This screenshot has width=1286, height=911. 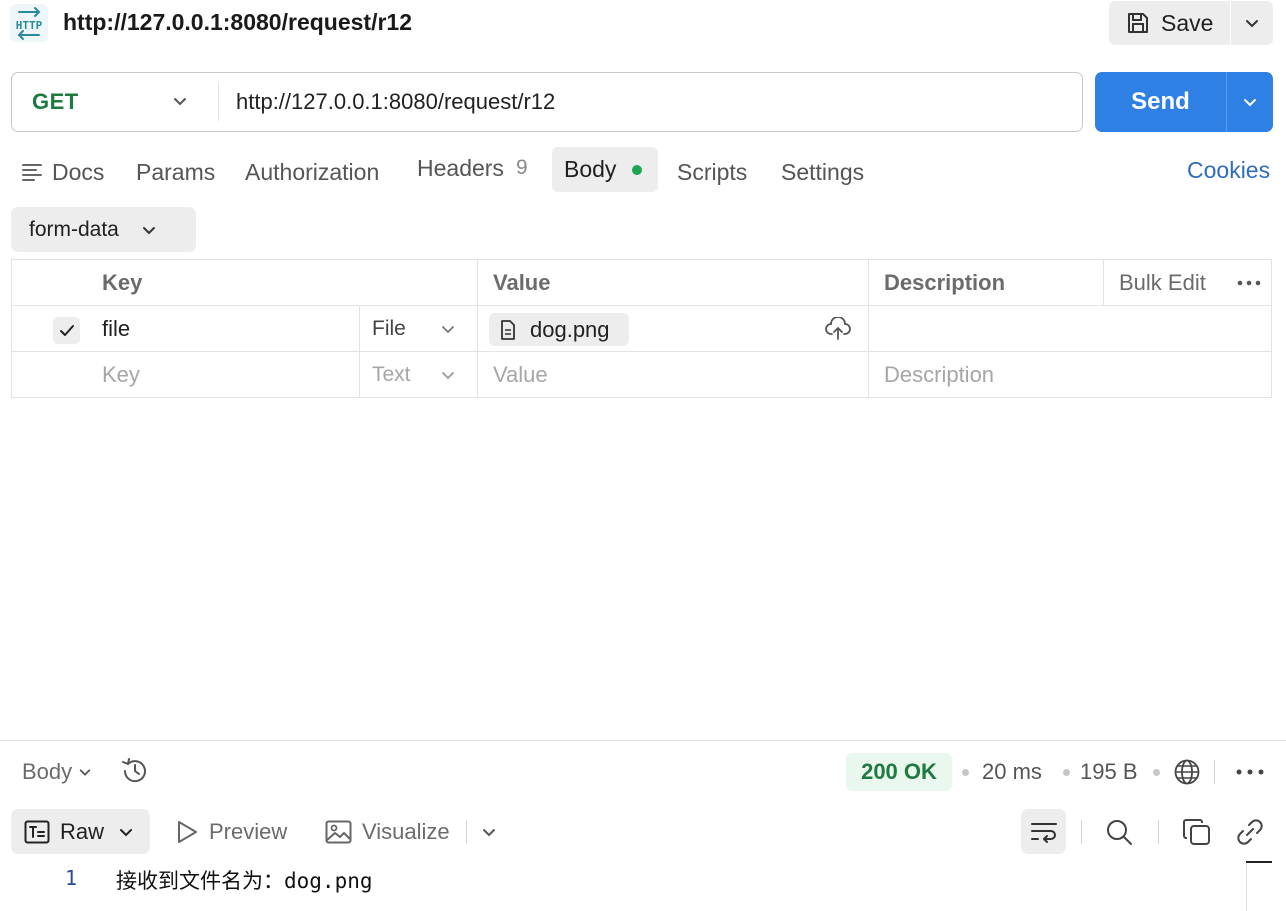 I want to click on bulk-edit-button: Bulk Edit, so click(x=1162, y=282).